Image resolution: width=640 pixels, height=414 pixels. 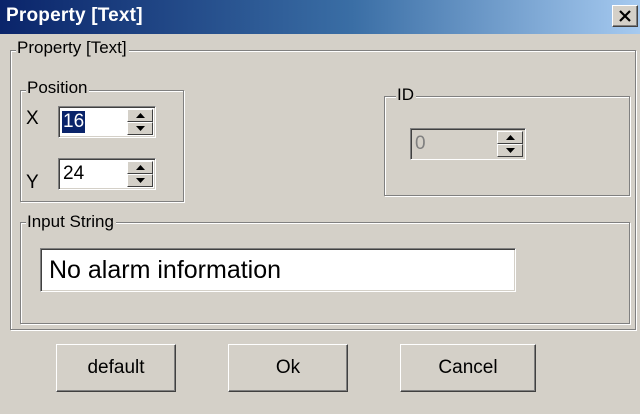 I want to click on id-value: 0, so click(x=420, y=143).